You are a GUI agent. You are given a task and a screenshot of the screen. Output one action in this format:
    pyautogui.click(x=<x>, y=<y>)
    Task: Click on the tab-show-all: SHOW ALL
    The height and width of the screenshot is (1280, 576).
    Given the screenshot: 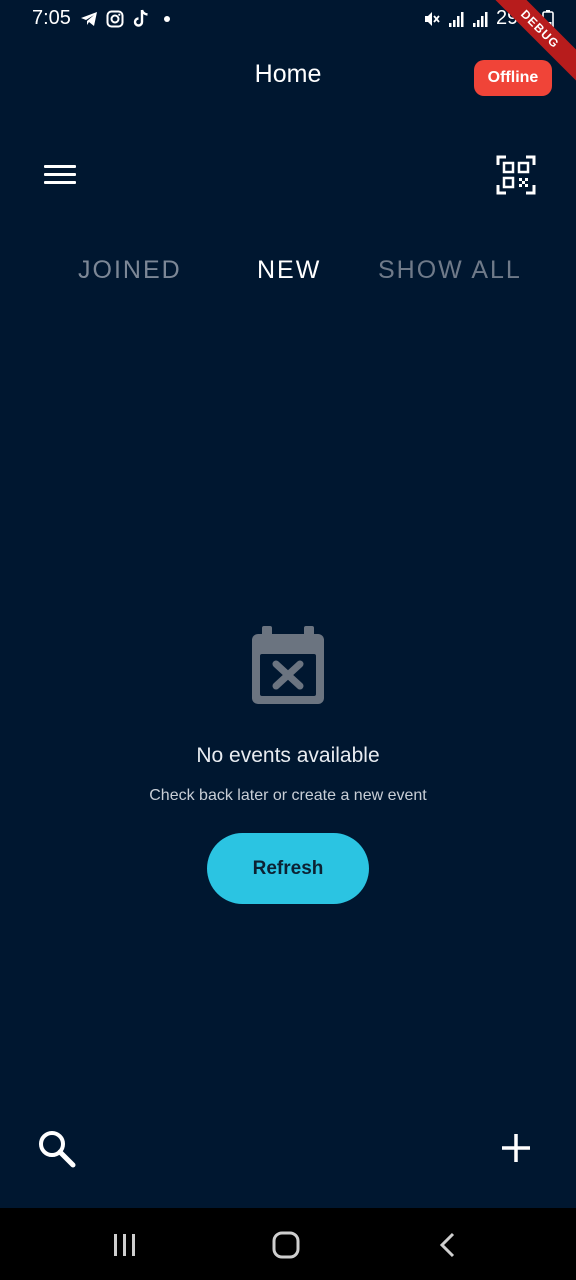 What is the action you would take?
    pyautogui.click(x=450, y=270)
    